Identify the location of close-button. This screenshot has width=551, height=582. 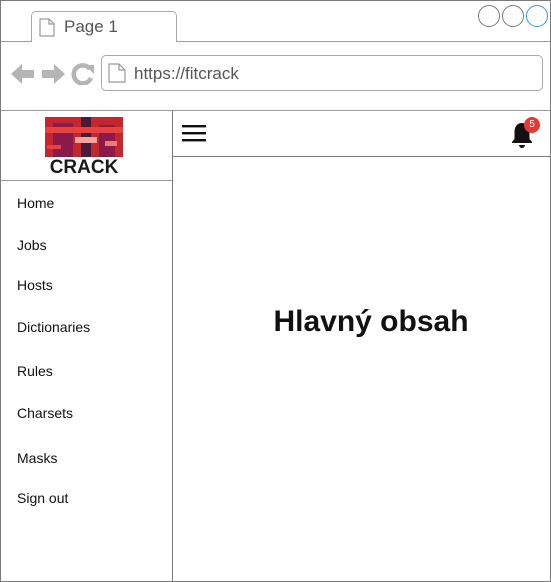
(537, 16).